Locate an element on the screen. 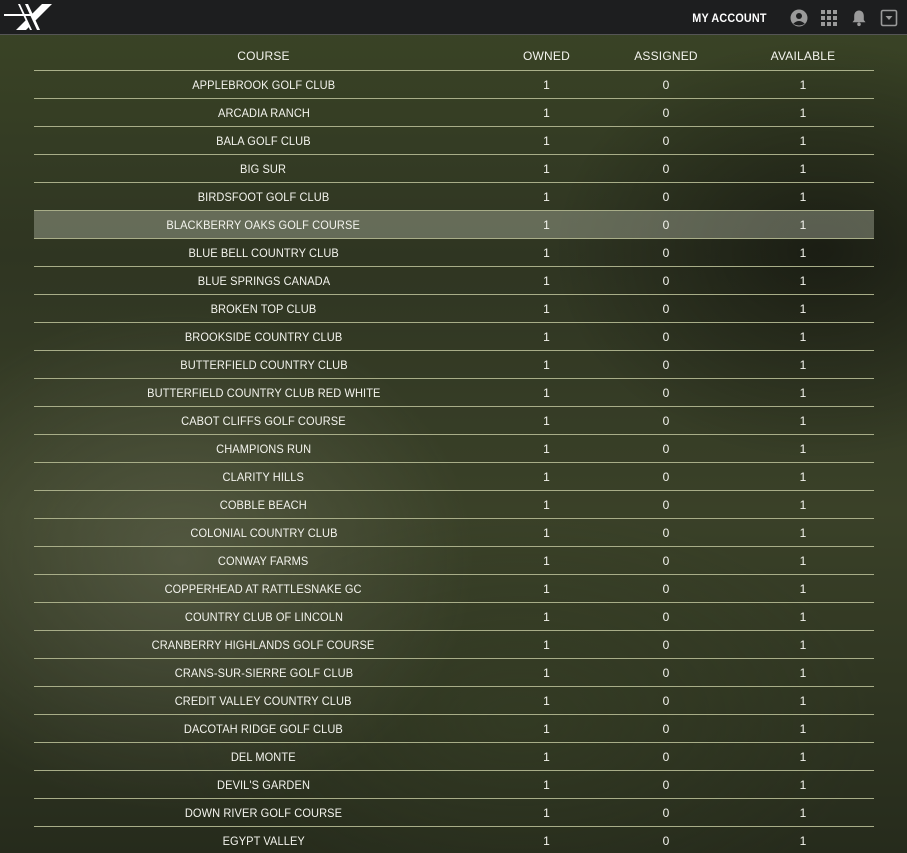 This screenshot has width=907, height=853. course-cell: CRANS-SUR-SIERRE GOLF CLUB is located at coordinates (263, 672).